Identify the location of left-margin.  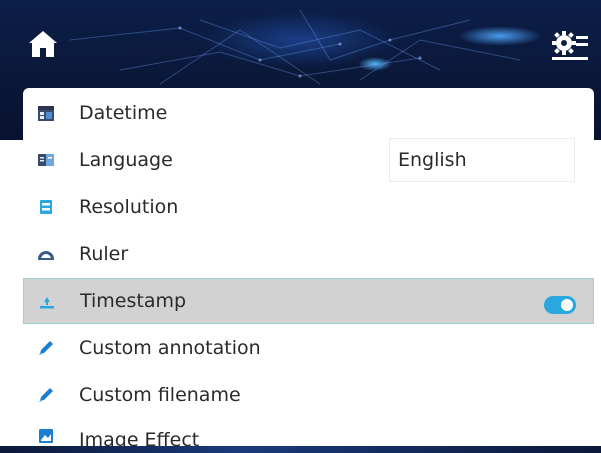
(11, 296).